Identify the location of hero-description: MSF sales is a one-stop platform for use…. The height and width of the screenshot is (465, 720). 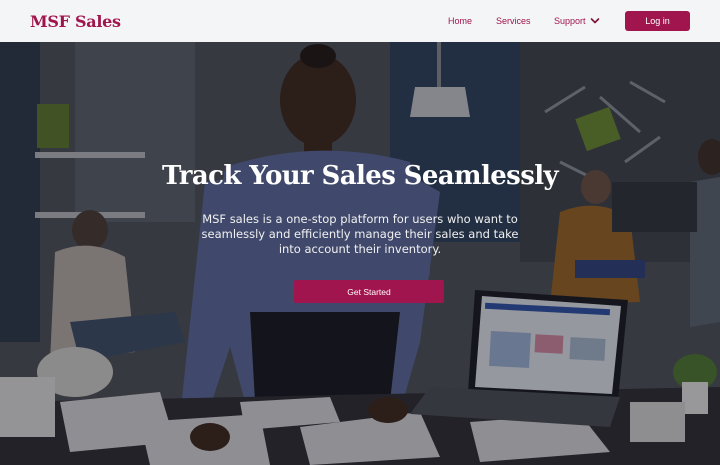
(360, 234).